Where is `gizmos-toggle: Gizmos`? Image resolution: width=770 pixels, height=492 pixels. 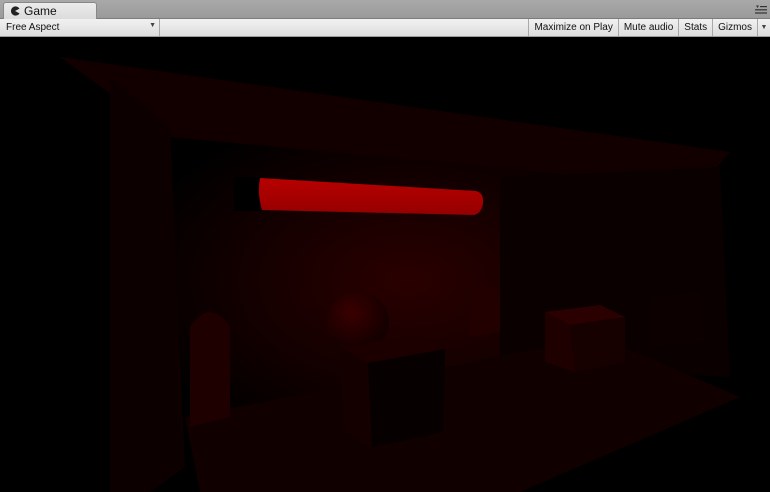
gizmos-toggle: Gizmos is located at coordinates (735, 27).